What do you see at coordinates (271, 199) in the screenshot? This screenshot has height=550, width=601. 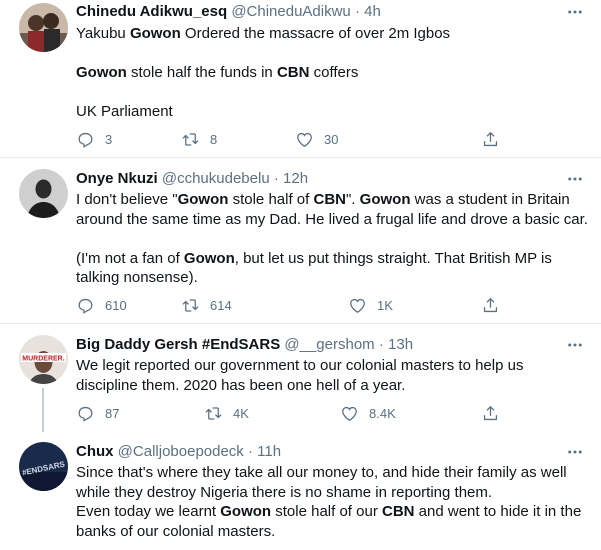 I see `text-run: stole half of` at bounding box center [271, 199].